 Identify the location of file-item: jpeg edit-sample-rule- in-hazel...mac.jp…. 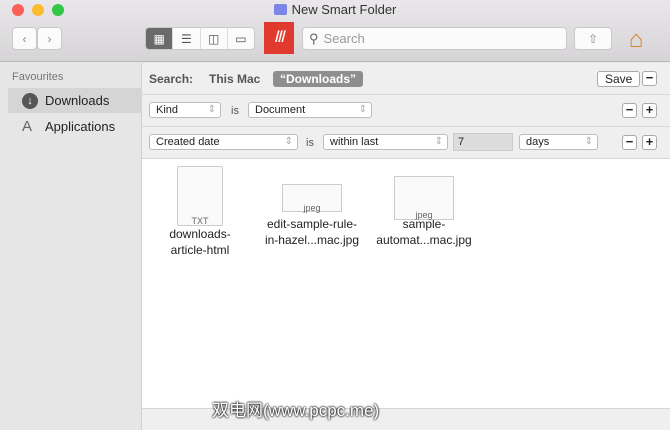
(312, 208).